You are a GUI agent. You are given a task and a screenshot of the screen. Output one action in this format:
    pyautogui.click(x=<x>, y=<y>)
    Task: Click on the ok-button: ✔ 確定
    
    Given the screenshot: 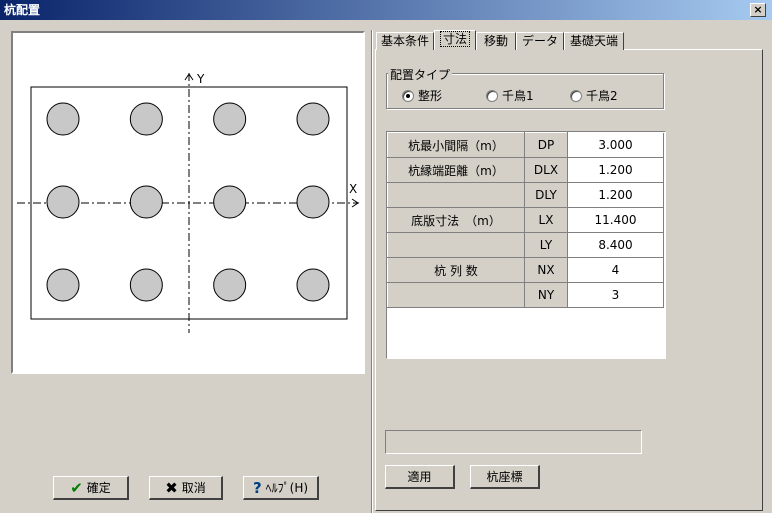 What is the action you would take?
    pyautogui.click(x=91, y=488)
    